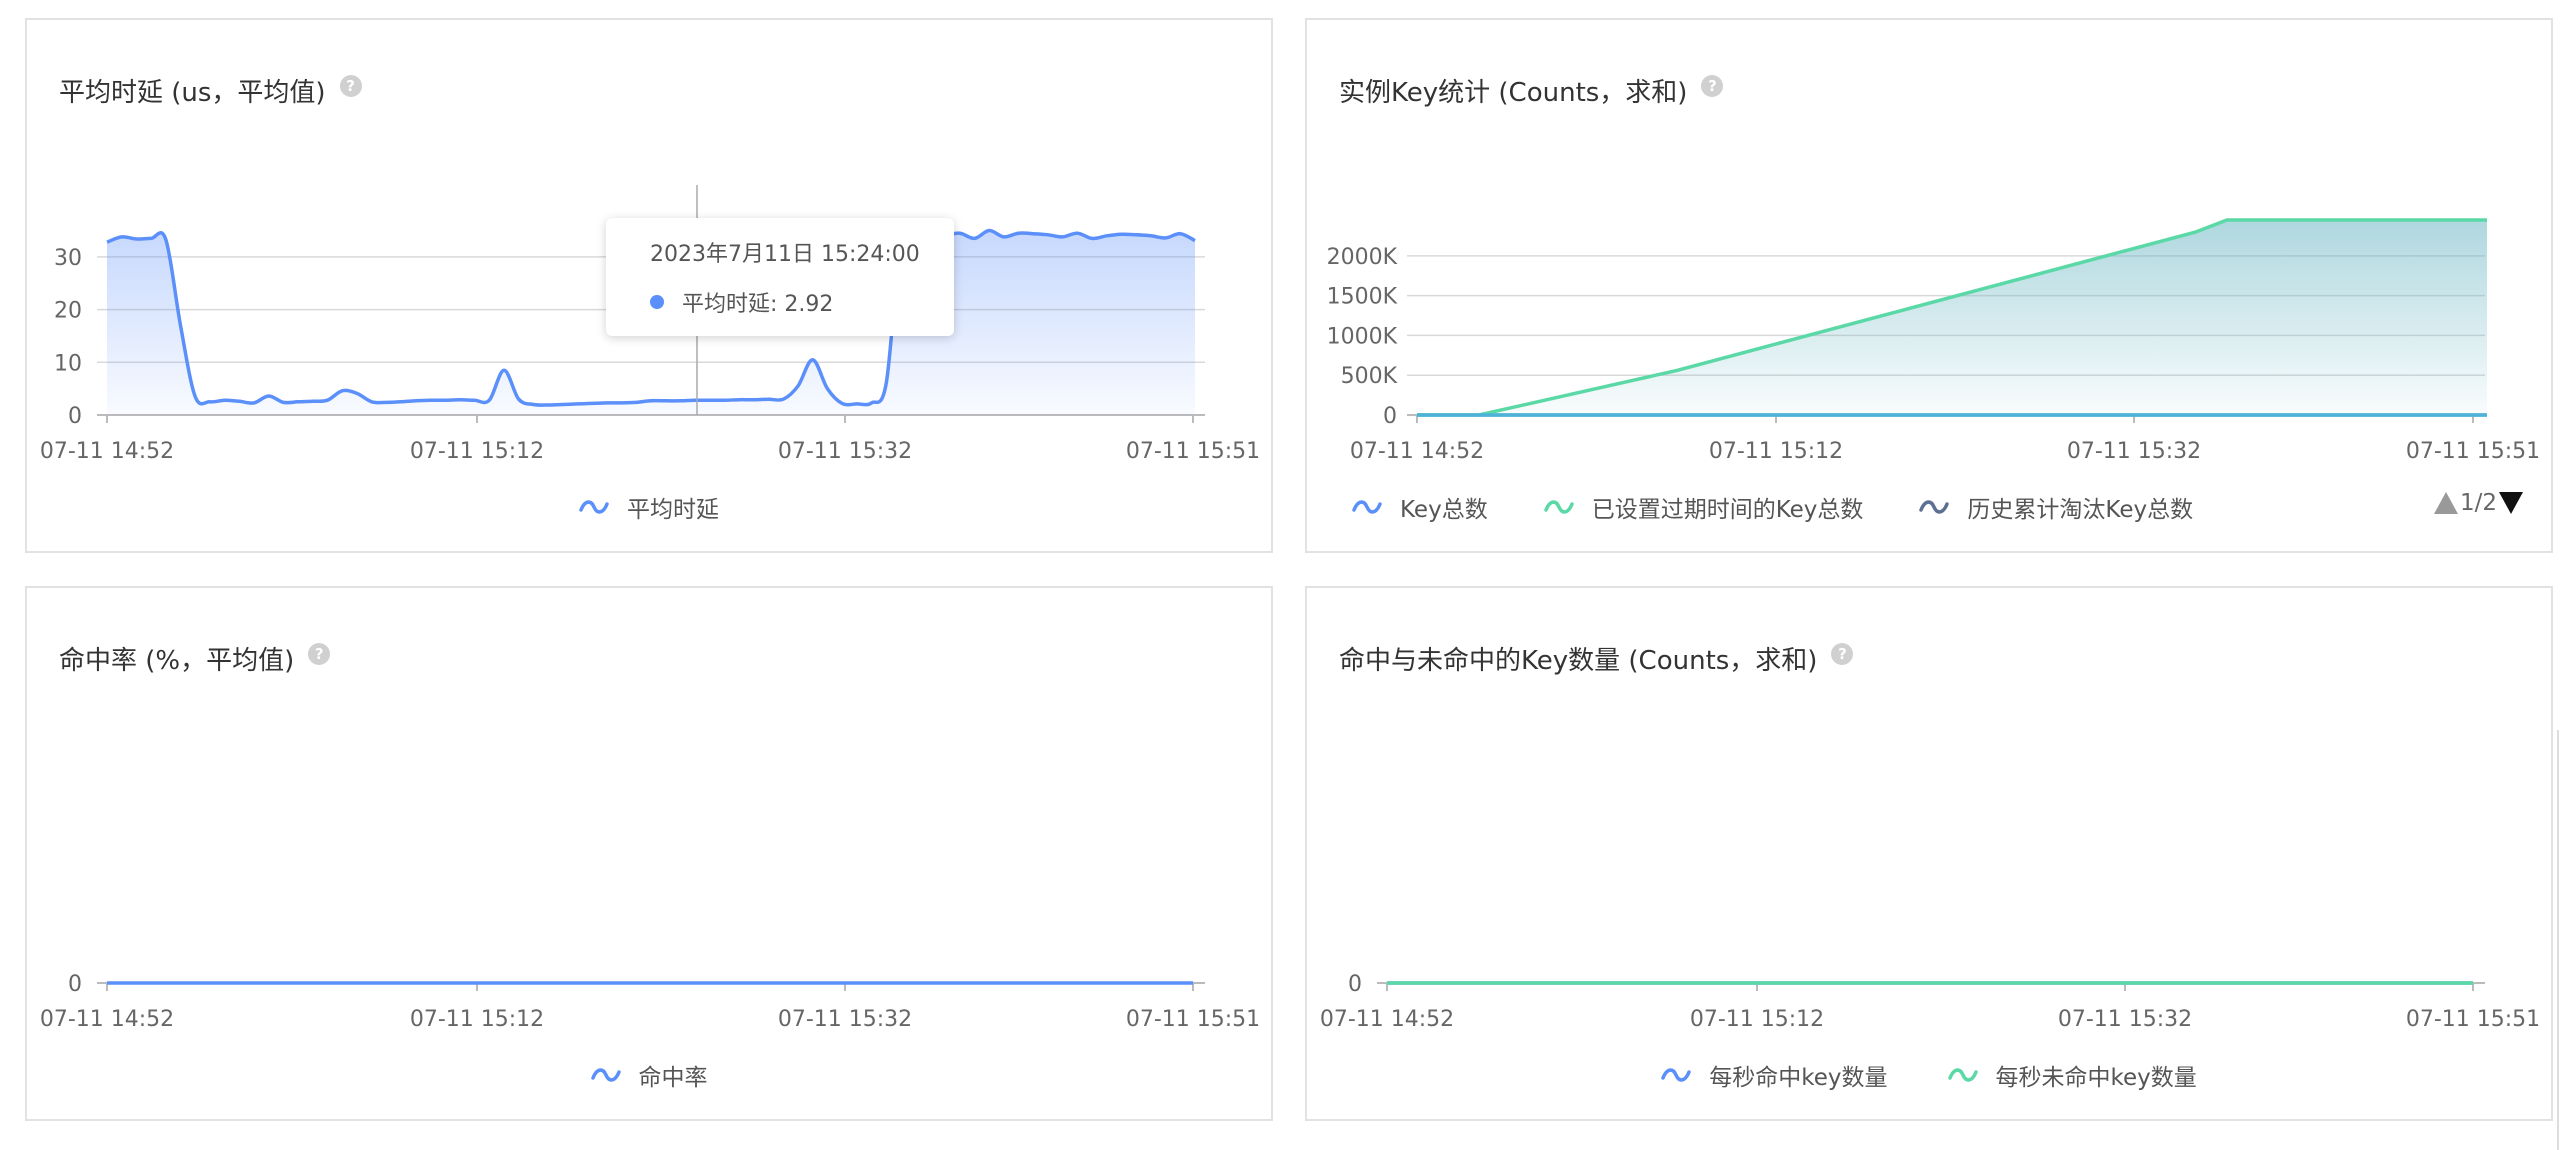  What do you see at coordinates (1727, 510) in the screenshot?
I see `legend-label: 已设置过期时间的Key总数` at bounding box center [1727, 510].